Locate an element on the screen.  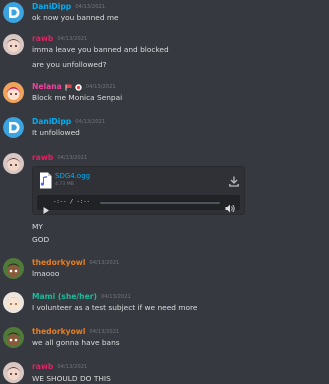
audio-time-display: -:-- / -:-- is located at coordinates (72, 202).